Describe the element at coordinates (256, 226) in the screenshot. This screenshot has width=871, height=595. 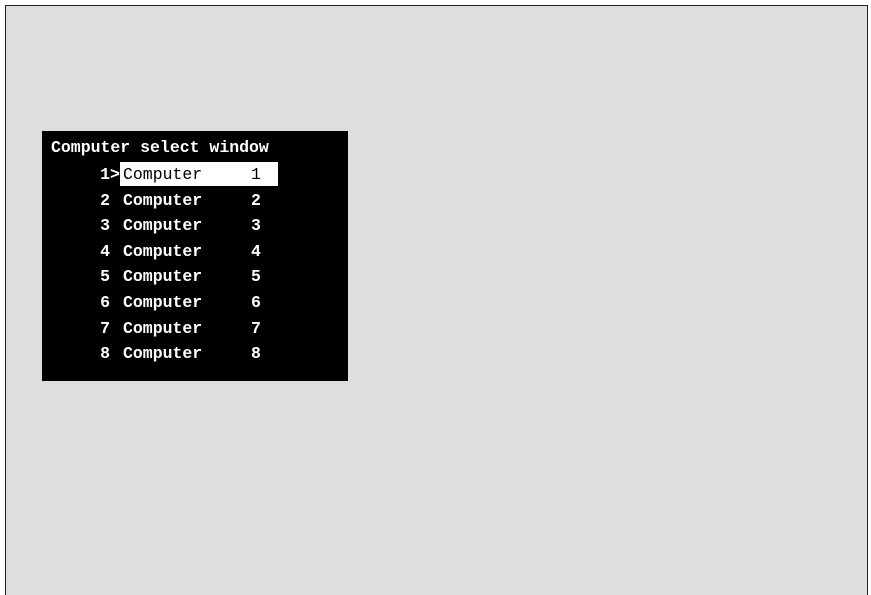
I see `computer-id: 3` at that location.